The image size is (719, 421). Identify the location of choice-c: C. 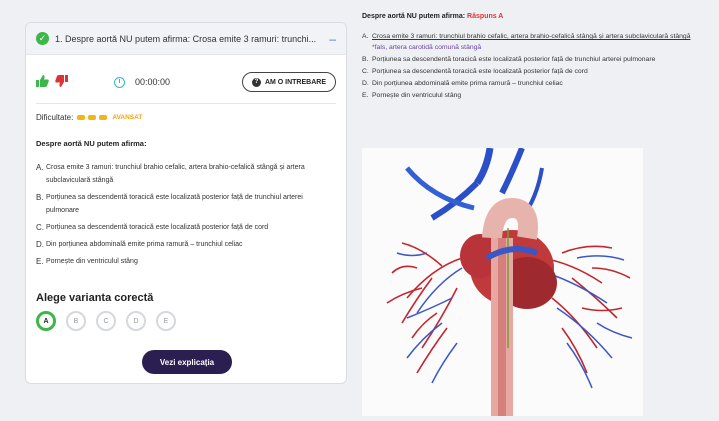
(106, 321).